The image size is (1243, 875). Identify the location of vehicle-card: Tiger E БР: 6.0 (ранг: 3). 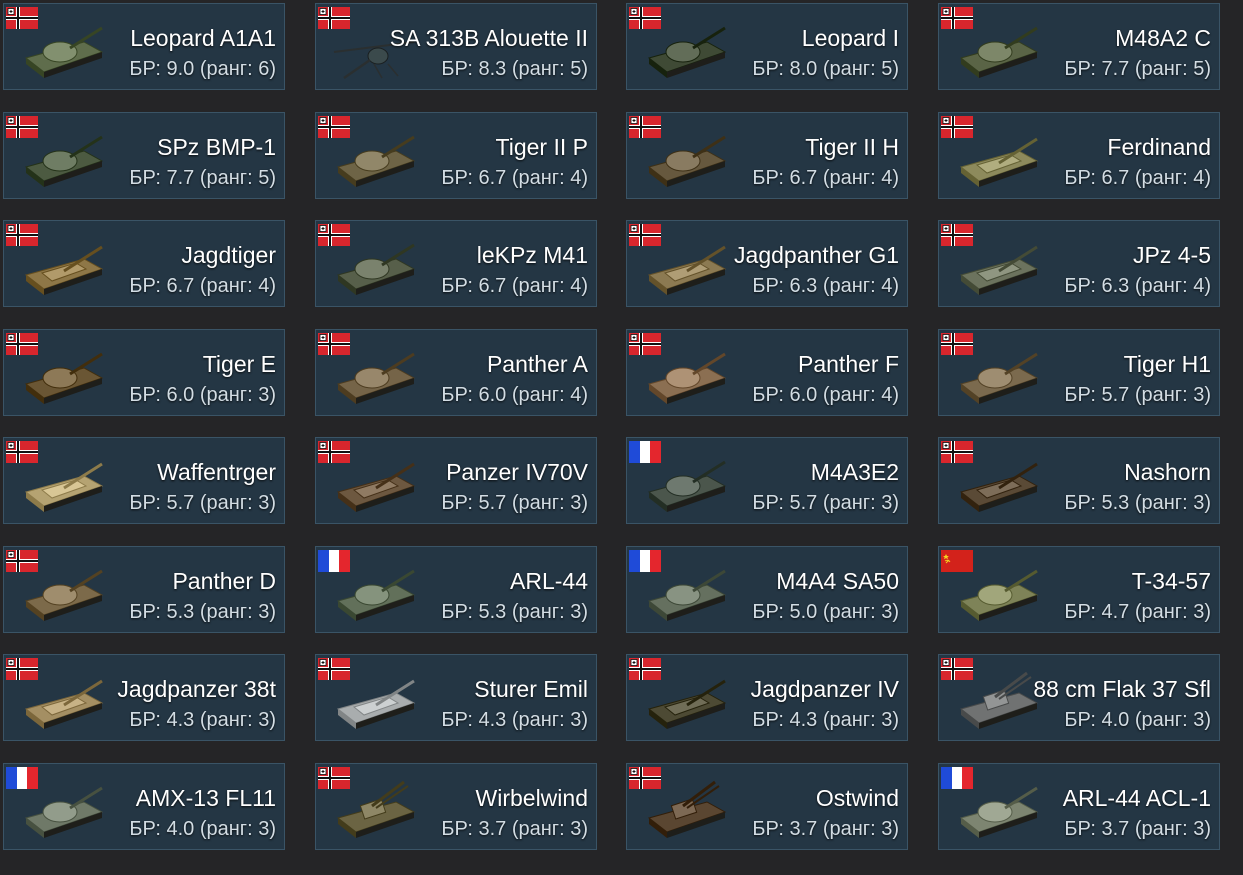
(144, 372).